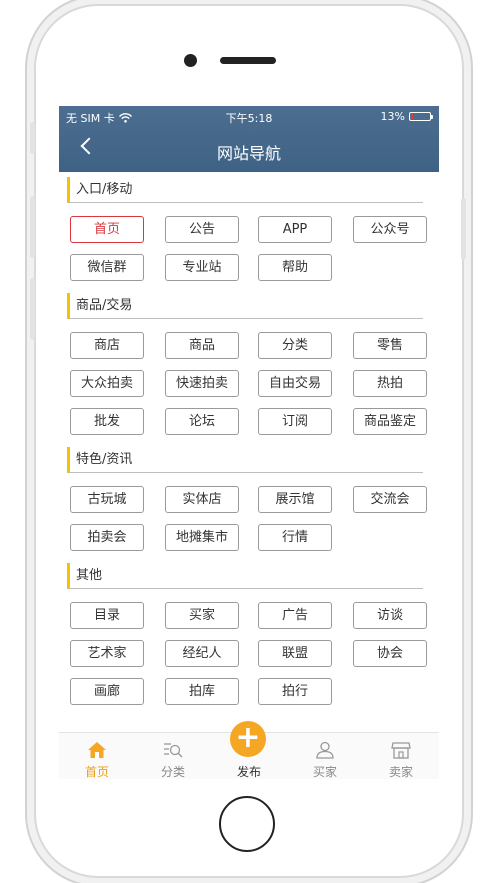 The image size is (497, 883). Describe the element at coordinates (96, 772) in the screenshot. I see `tab-home-label: 首页` at that location.